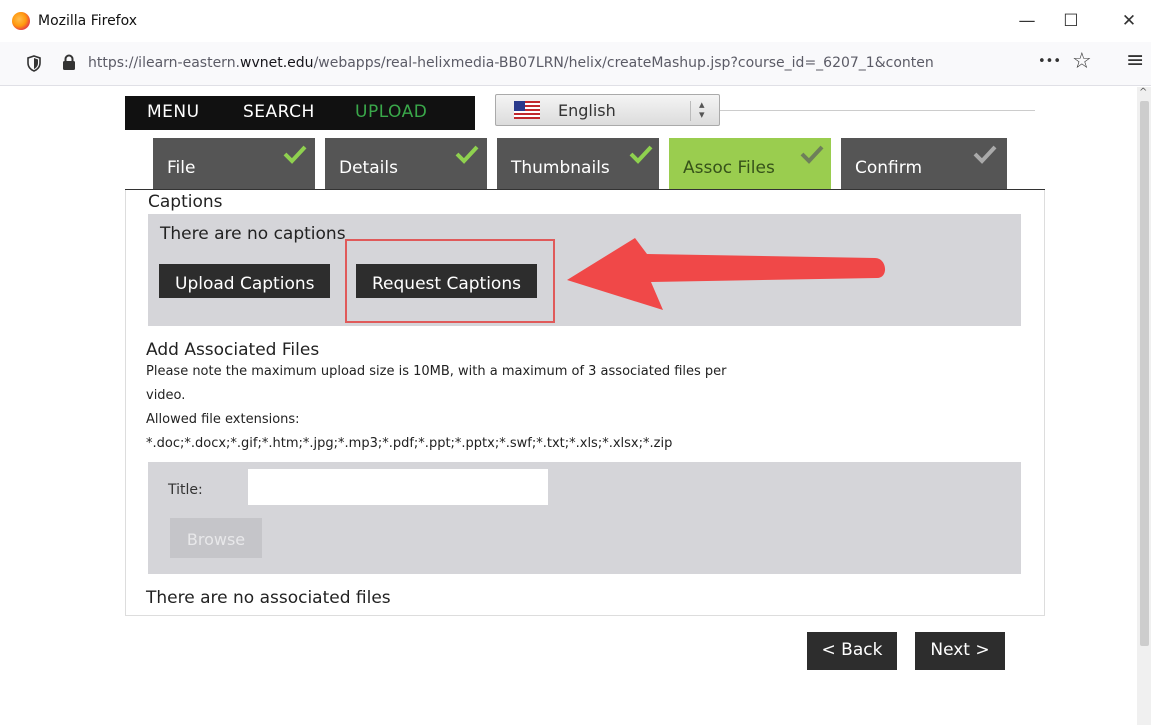 This screenshot has height=725, width=1151. What do you see at coordinates (277, 63) in the screenshot?
I see `url-domain: wvnet.edu` at bounding box center [277, 63].